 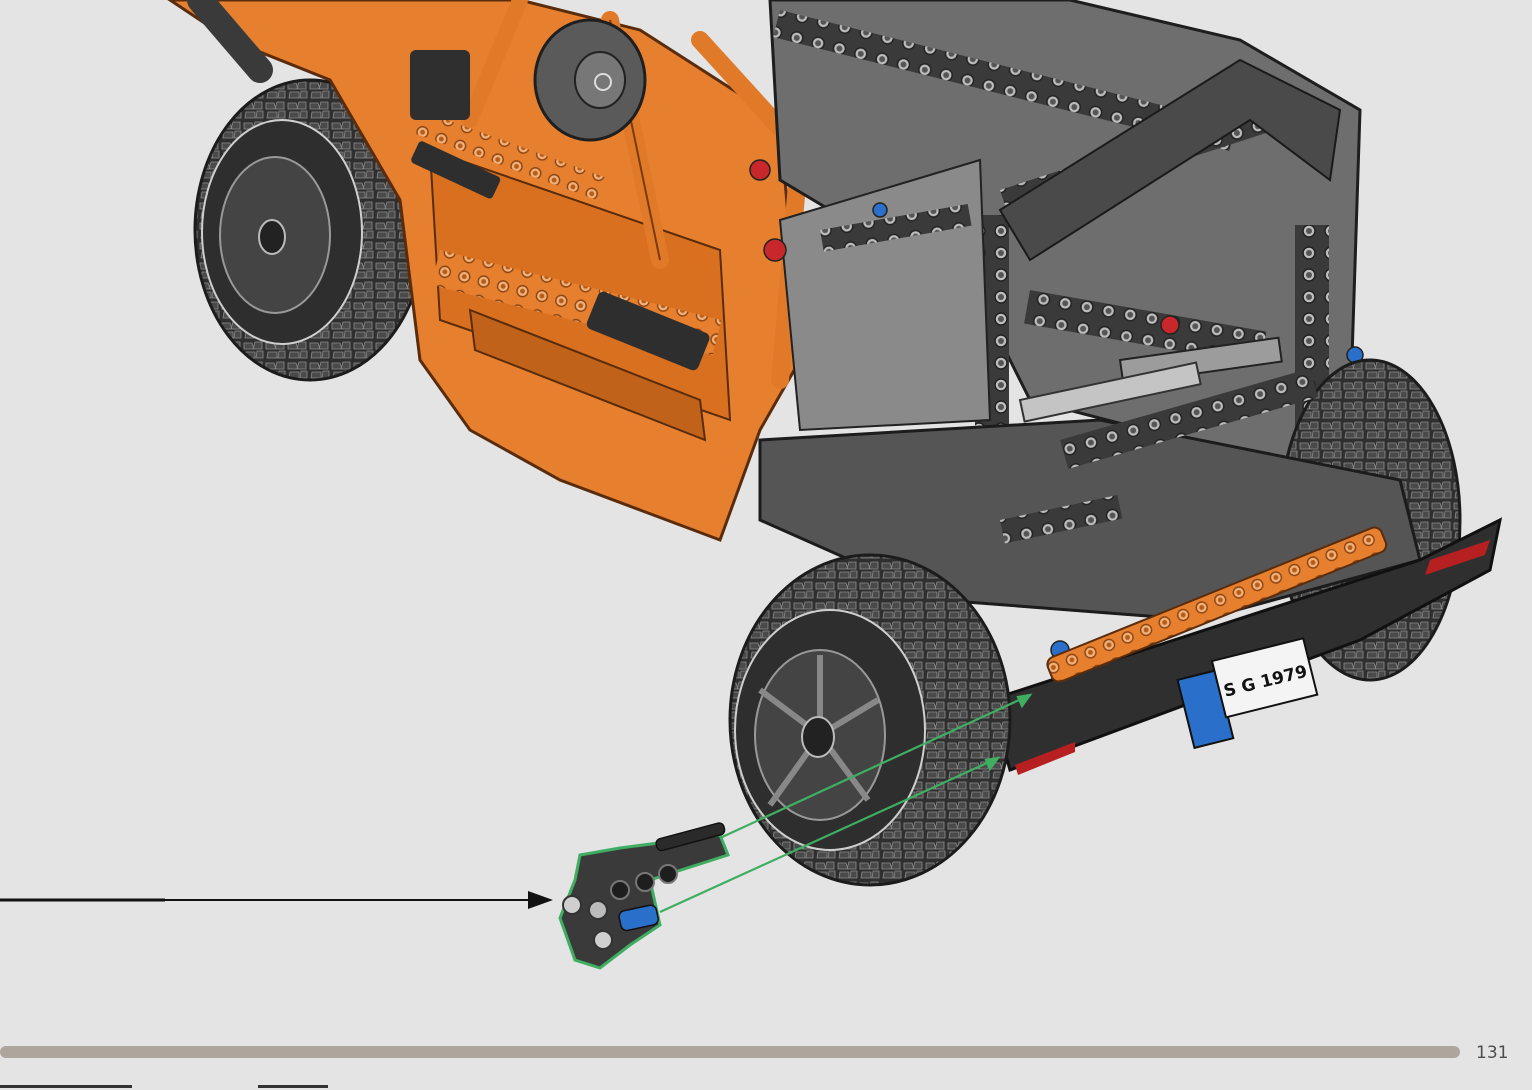 What do you see at coordinates (276, 900) in the screenshot?
I see `callout-arrow` at bounding box center [276, 900].